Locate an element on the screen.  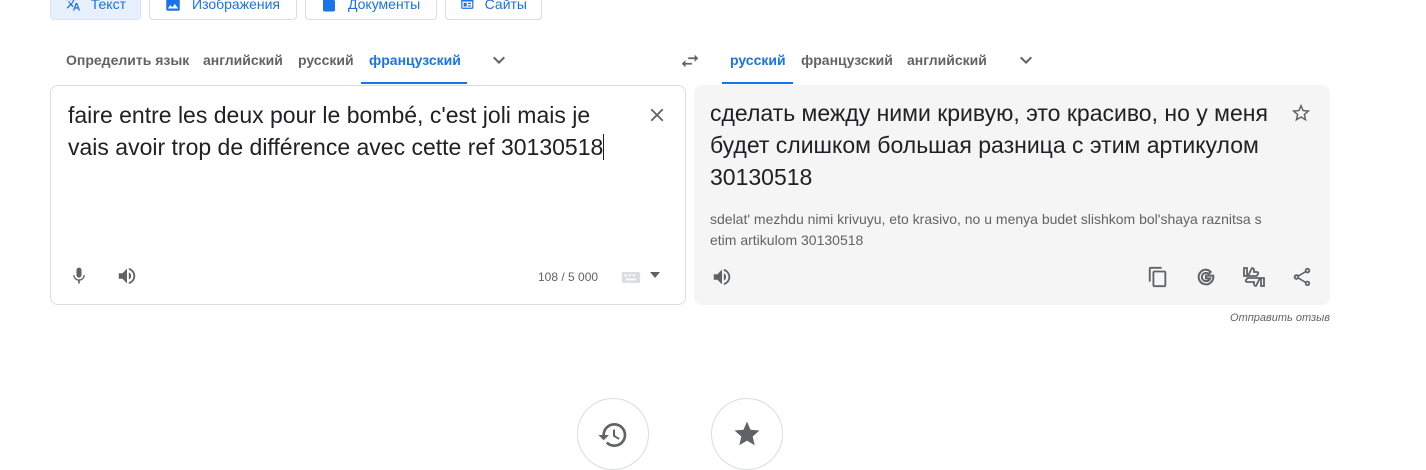
history-icon is located at coordinates (612, 435).